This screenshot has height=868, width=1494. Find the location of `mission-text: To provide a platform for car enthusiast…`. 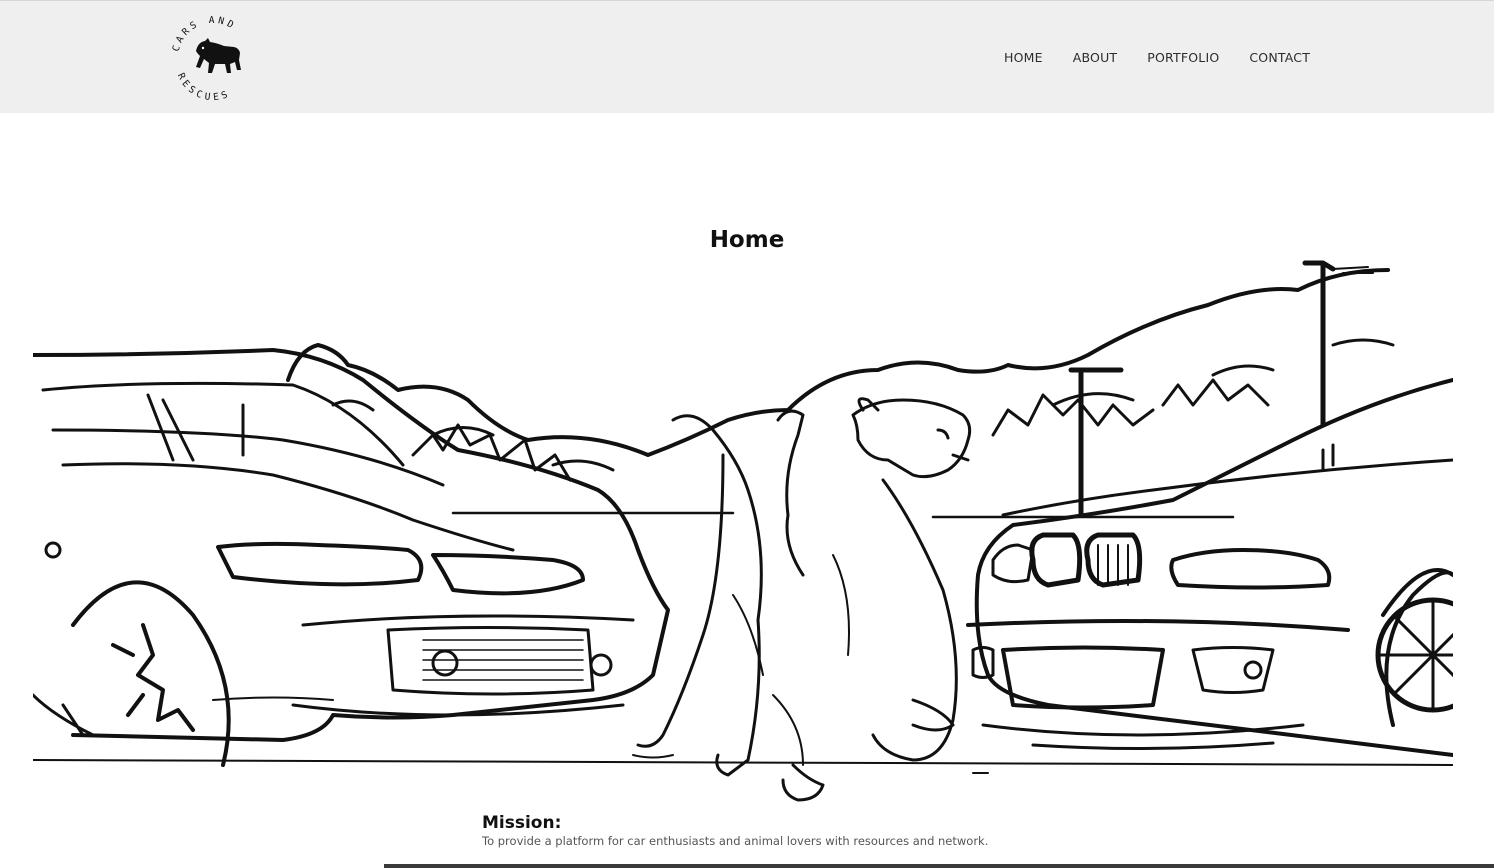

mission-text: To provide a platform for car enthusiast… is located at coordinates (735, 841).